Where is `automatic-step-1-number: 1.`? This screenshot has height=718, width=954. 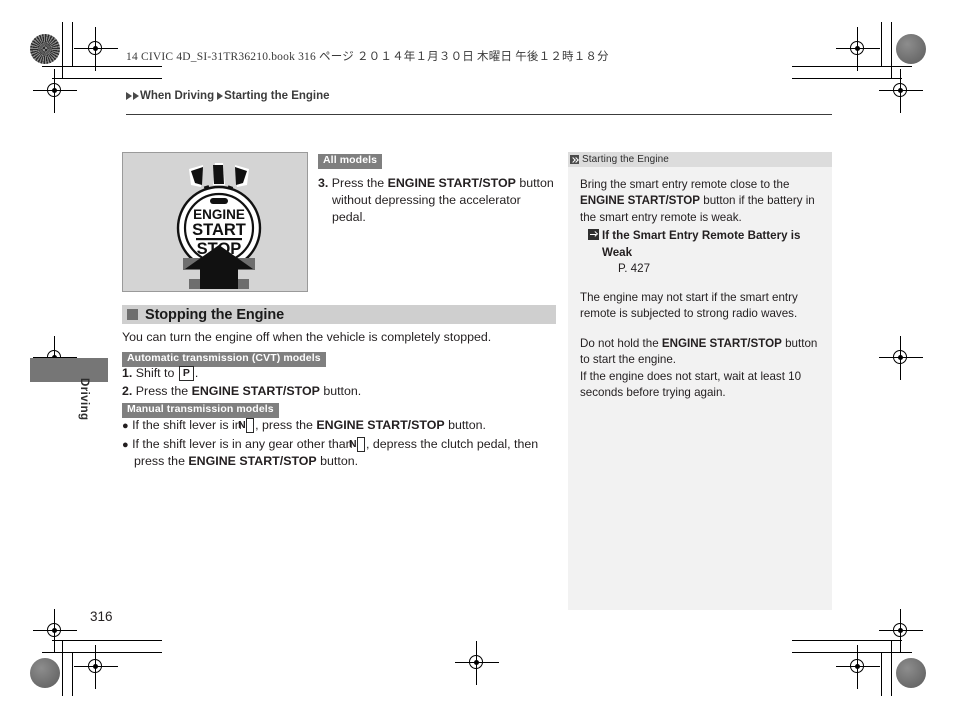 automatic-step-1-number: 1. is located at coordinates (127, 373).